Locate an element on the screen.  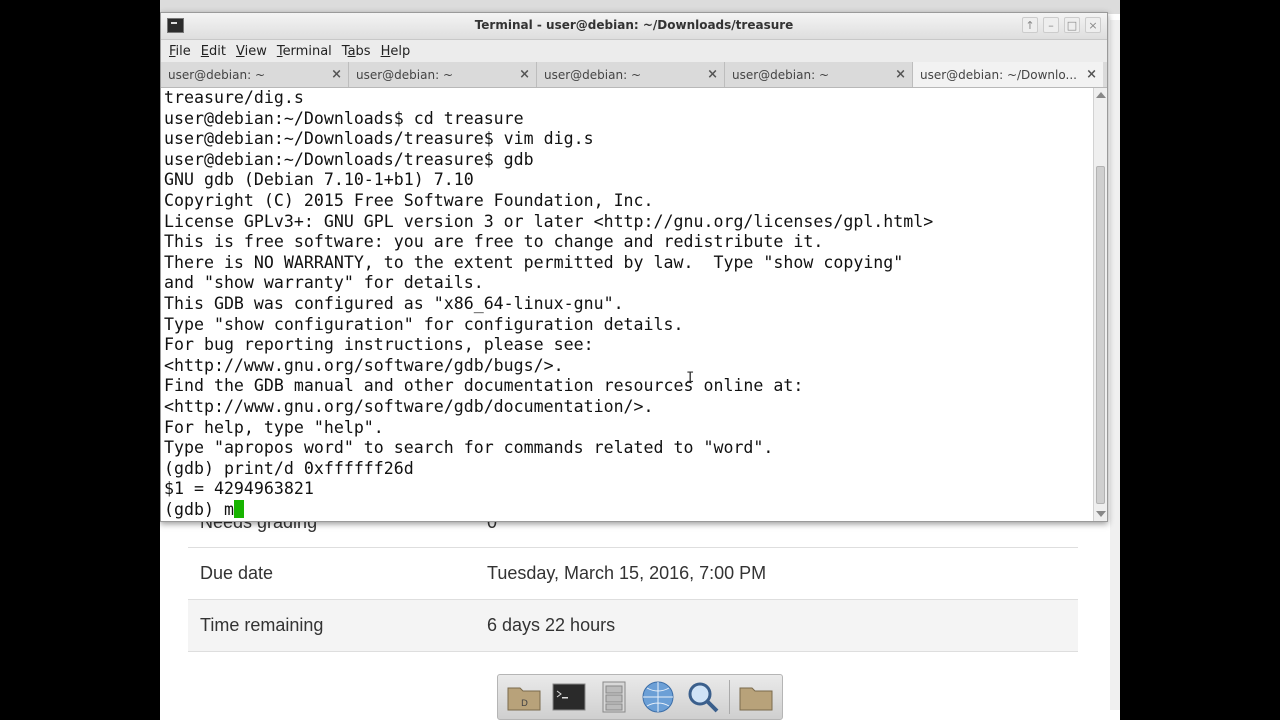
tab-4: user@debian: ~ × is located at coordinates (819, 74).